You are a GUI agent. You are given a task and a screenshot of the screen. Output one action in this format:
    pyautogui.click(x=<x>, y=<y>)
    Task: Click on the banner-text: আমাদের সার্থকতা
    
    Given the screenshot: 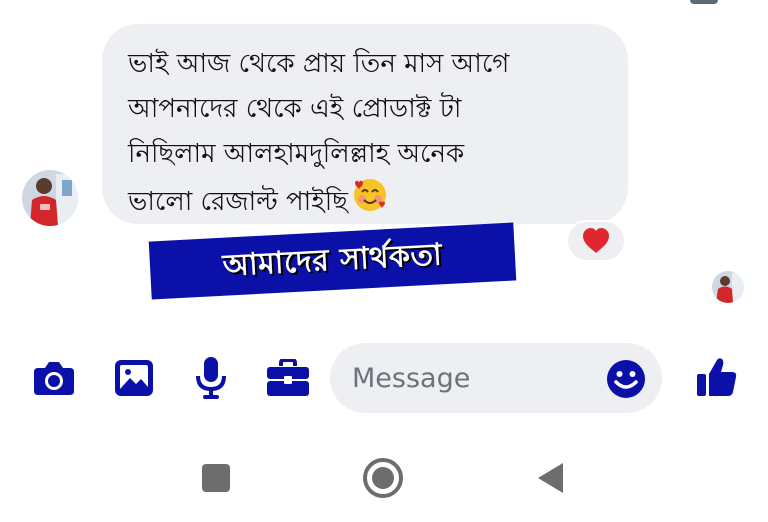 What is the action you would take?
    pyautogui.click(x=332, y=260)
    